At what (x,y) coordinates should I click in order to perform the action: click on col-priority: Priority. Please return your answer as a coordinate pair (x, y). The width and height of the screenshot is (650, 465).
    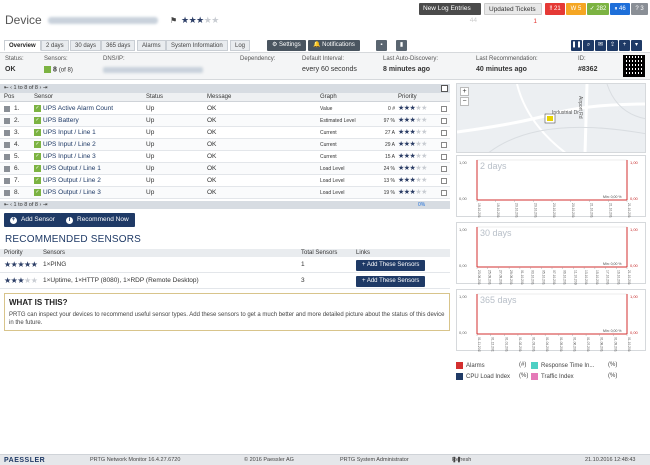
    Looking at the image, I should click on (407, 97).